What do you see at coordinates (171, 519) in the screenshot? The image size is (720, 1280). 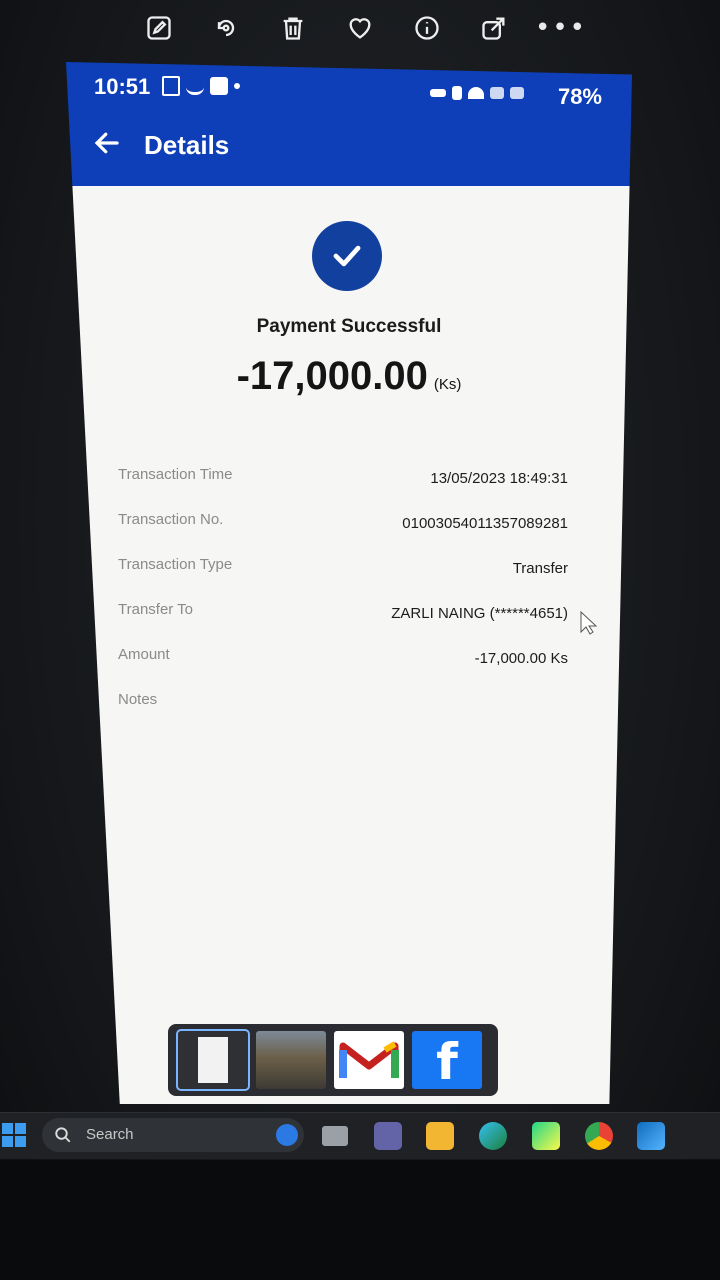 I see `detail-label: Transaction No.` at bounding box center [171, 519].